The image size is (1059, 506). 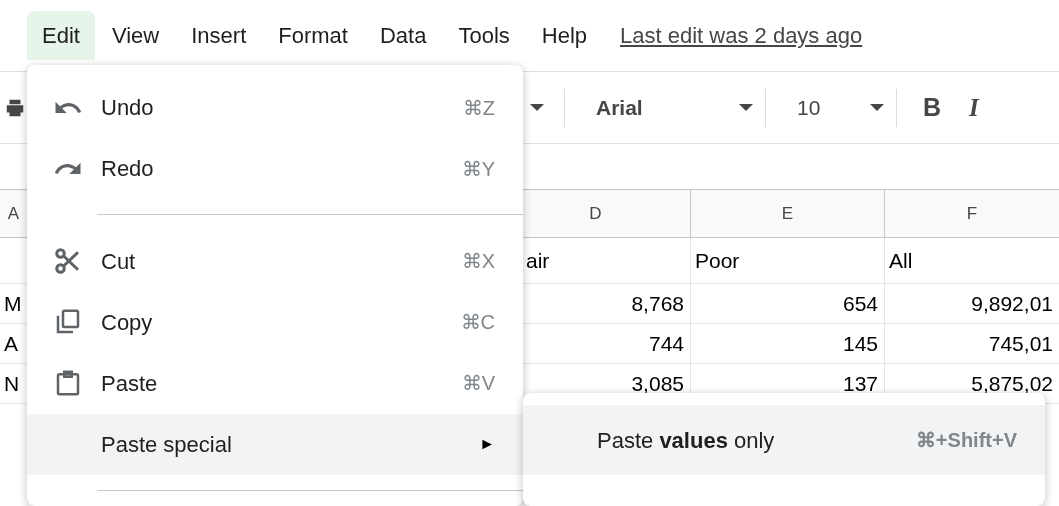 What do you see at coordinates (741, 35) in the screenshot?
I see `last-edit-link: Last edit was 2 days ago` at bounding box center [741, 35].